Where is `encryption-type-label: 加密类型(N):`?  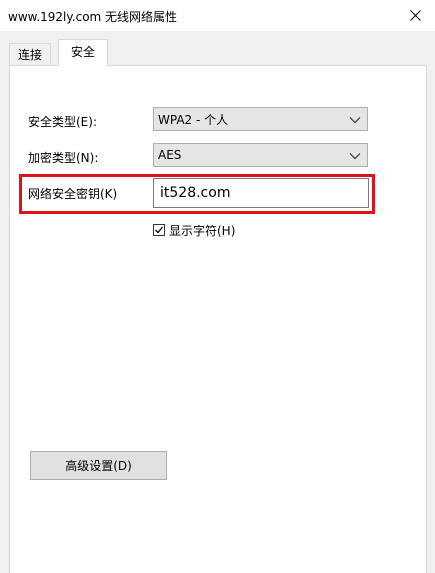 encryption-type-label: 加密类型(N): is located at coordinates (63, 158).